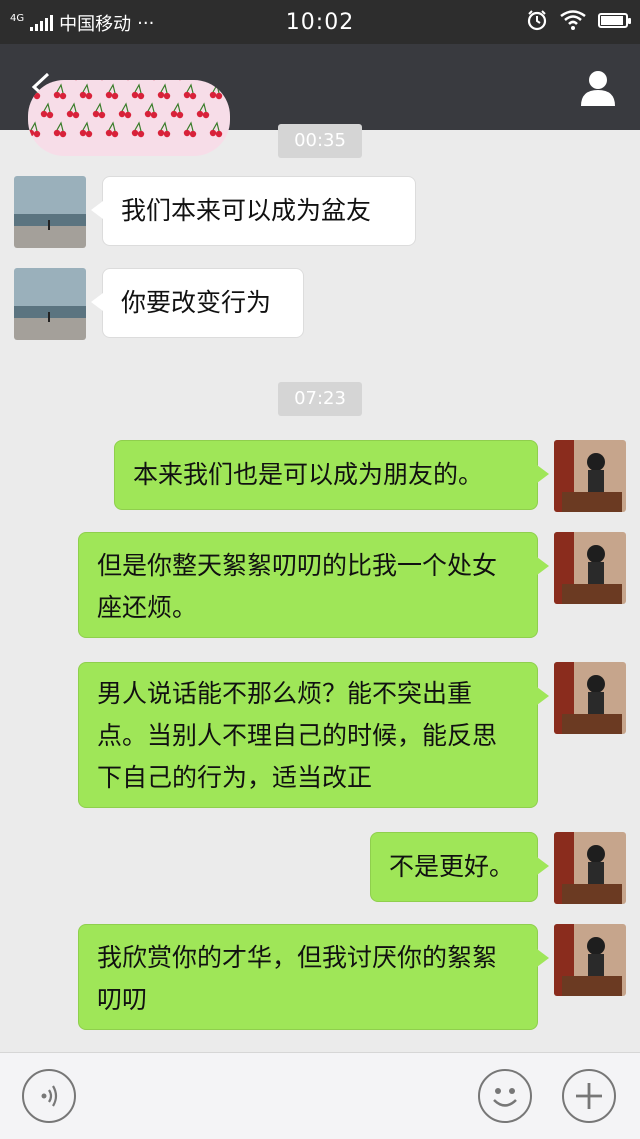  Describe the element at coordinates (537, 20) in the screenshot. I see `alarm-icon` at that location.